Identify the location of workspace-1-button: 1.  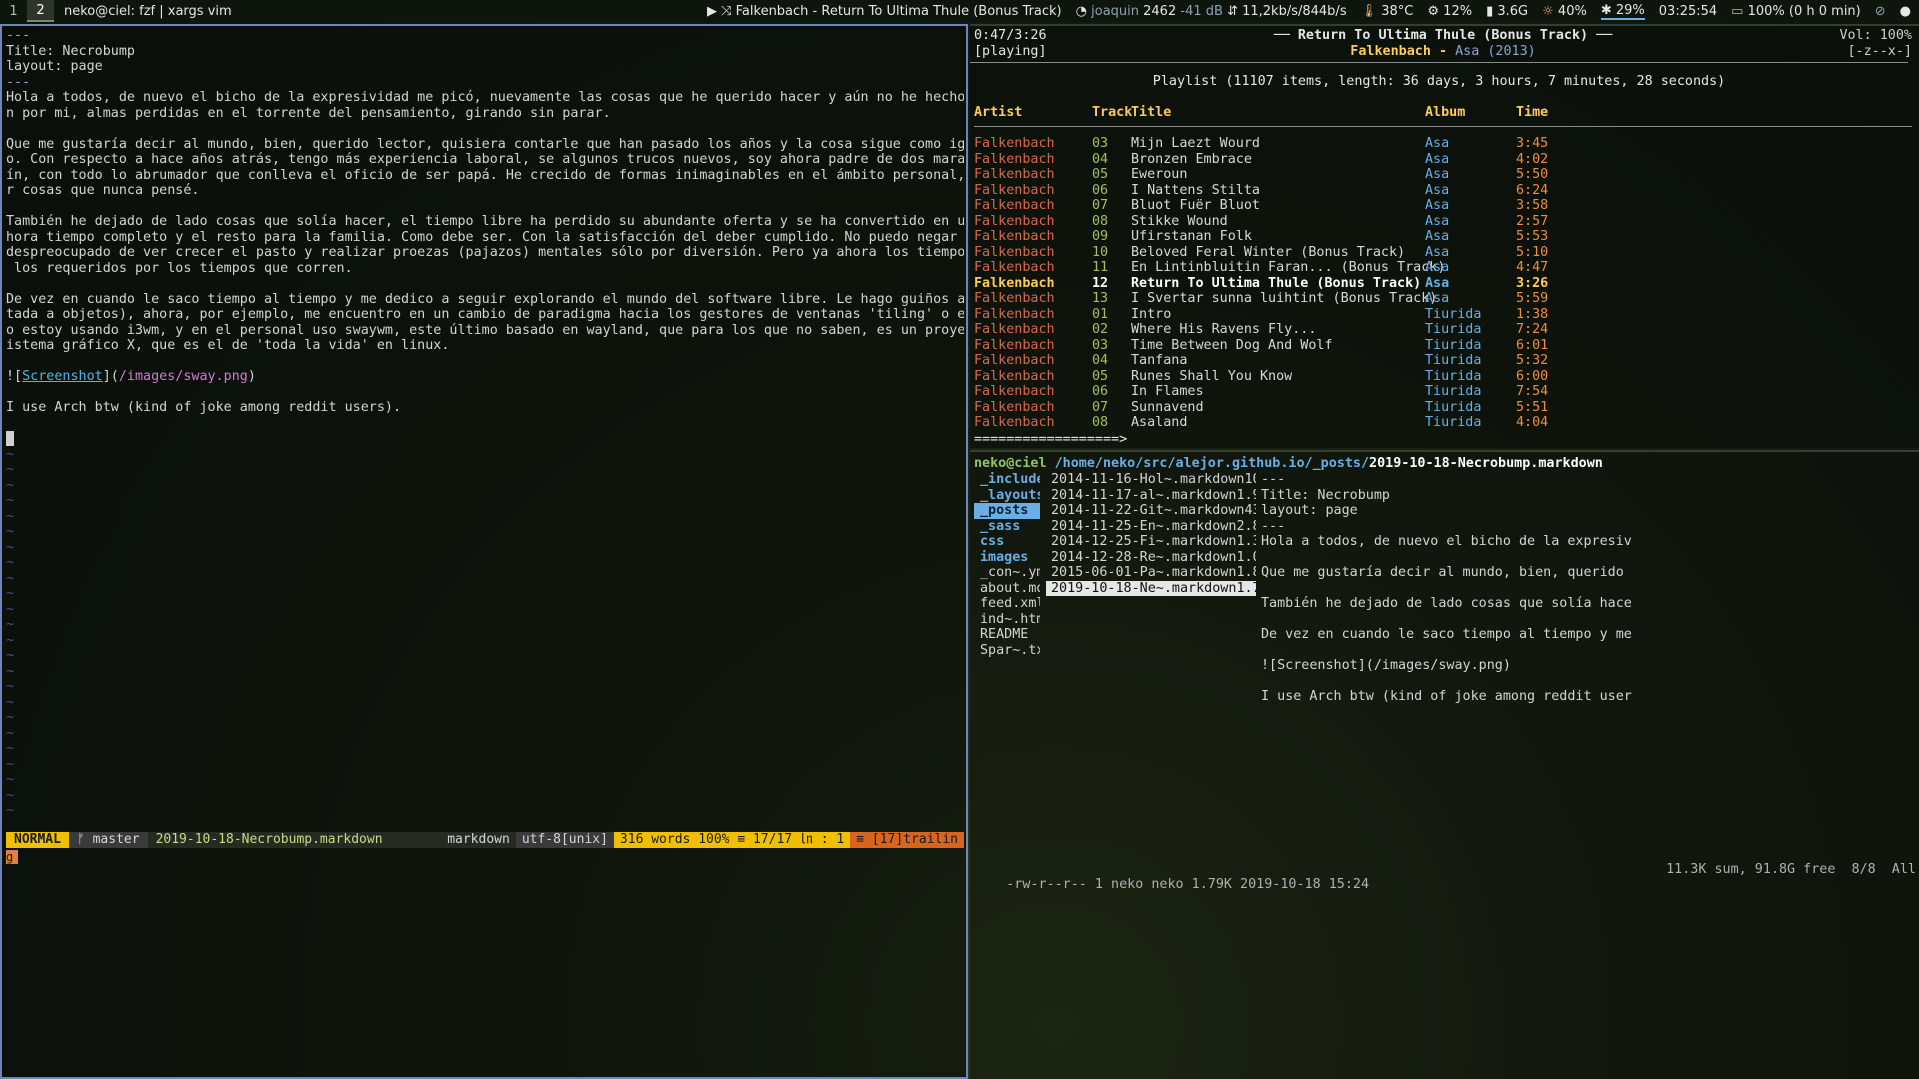
(13, 11).